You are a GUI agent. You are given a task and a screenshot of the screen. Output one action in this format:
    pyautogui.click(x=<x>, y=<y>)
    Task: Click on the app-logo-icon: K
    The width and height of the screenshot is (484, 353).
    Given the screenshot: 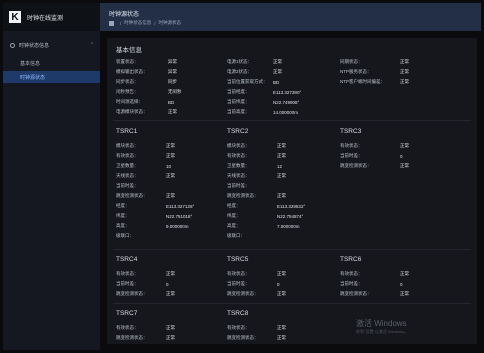 What is the action you would take?
    pyautogui.click(x=15, y=17)
    